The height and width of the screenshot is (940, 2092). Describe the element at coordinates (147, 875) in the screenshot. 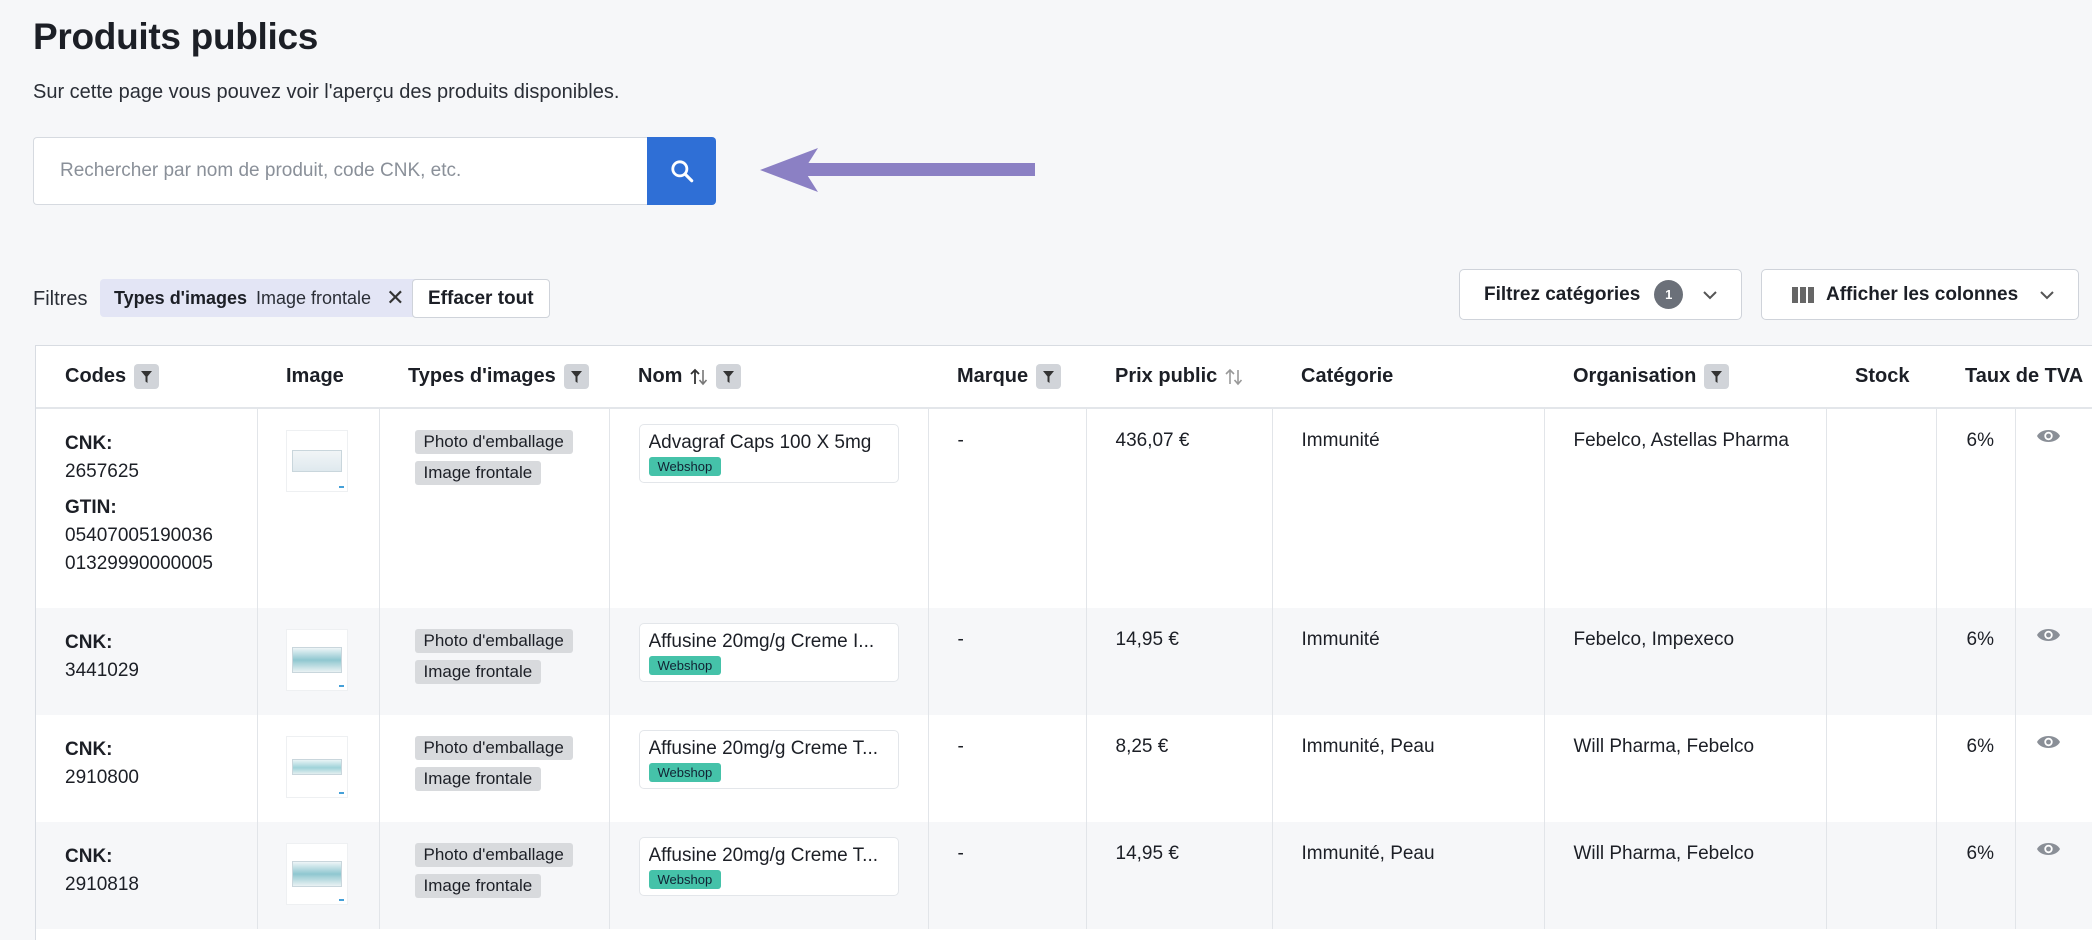

I see `codes-cell: CNK: 2910818` at that location.